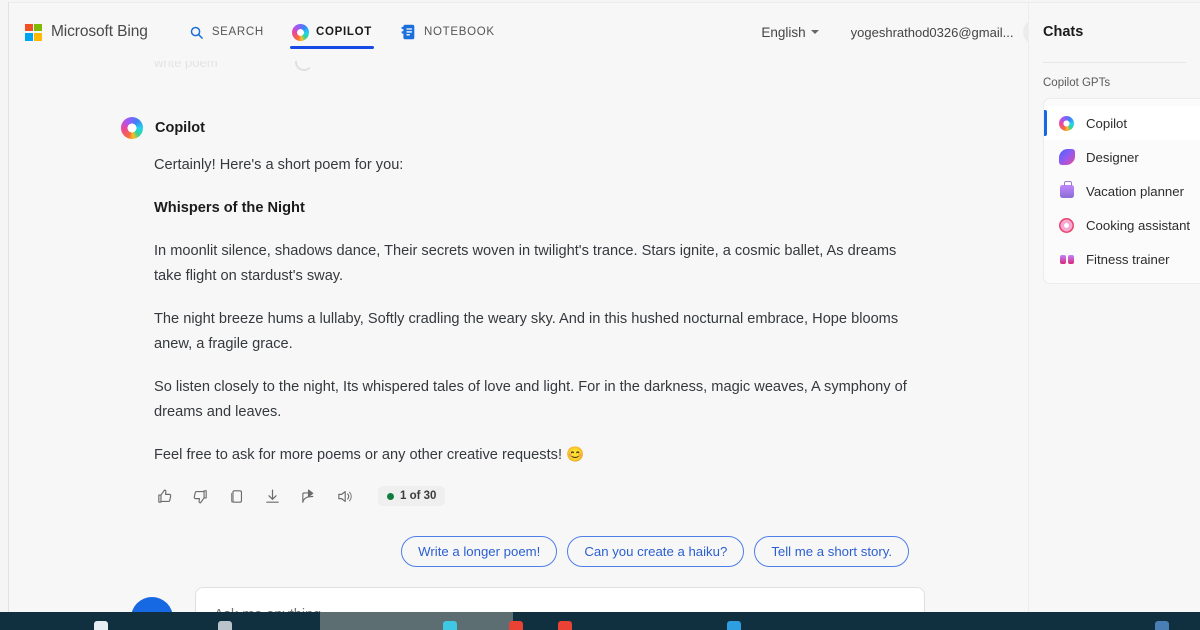 This screenshot has height=630, width=1200. I want to click on language-label: English, so click(783, 32).